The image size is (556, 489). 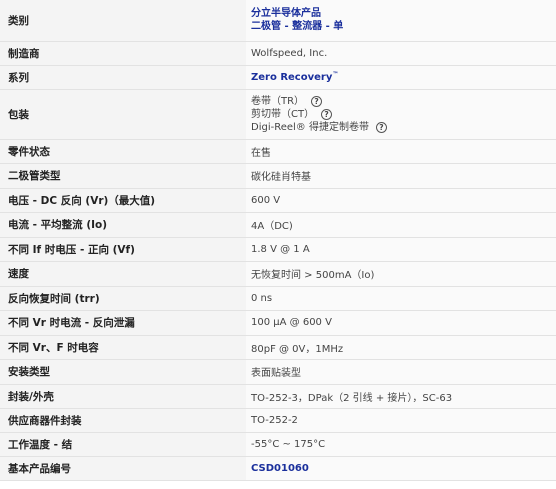 I want to click on attribute-value: TO-252-2, so click(x=401, y=420).